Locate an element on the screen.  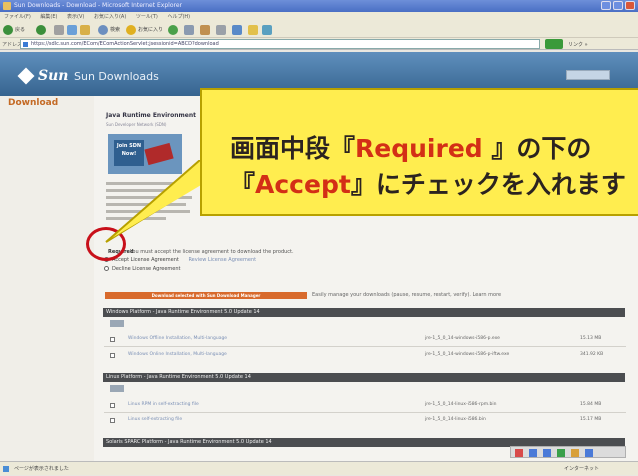
file-size: 15.84 MB is located at coordinates (591, 404).